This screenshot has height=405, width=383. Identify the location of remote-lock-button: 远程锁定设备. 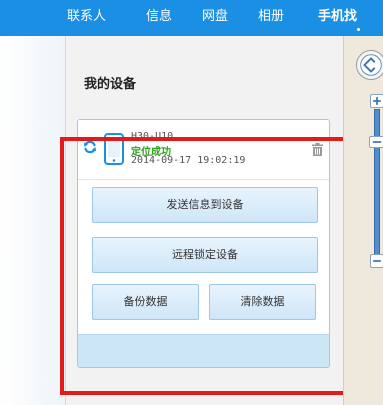
(205, 255).